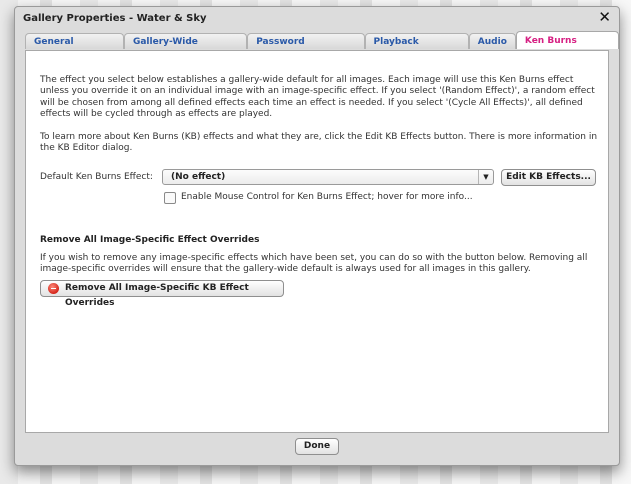 This screenshot has width=631, height=484. I want to click on mouse-control-checkbox, so click(170, 198).